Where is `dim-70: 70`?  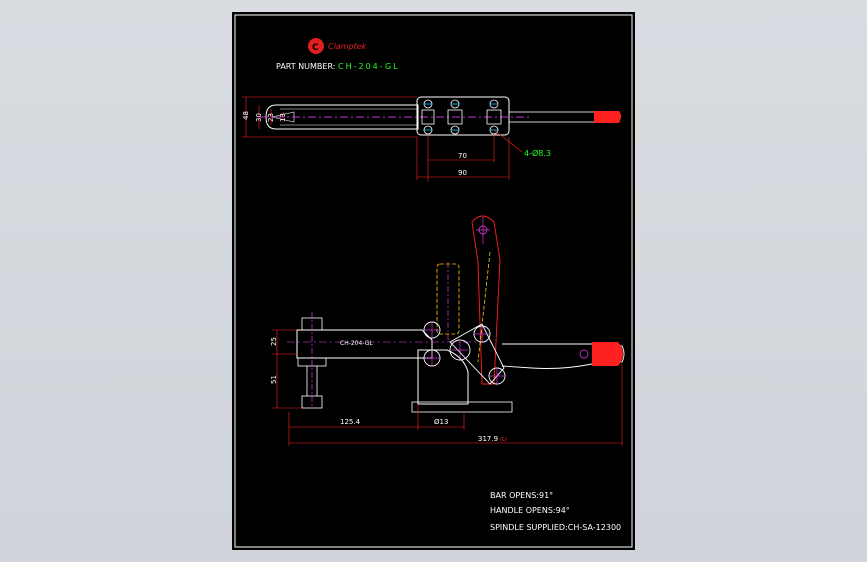
dim-70: 70 is located at coordinates (462, 156).